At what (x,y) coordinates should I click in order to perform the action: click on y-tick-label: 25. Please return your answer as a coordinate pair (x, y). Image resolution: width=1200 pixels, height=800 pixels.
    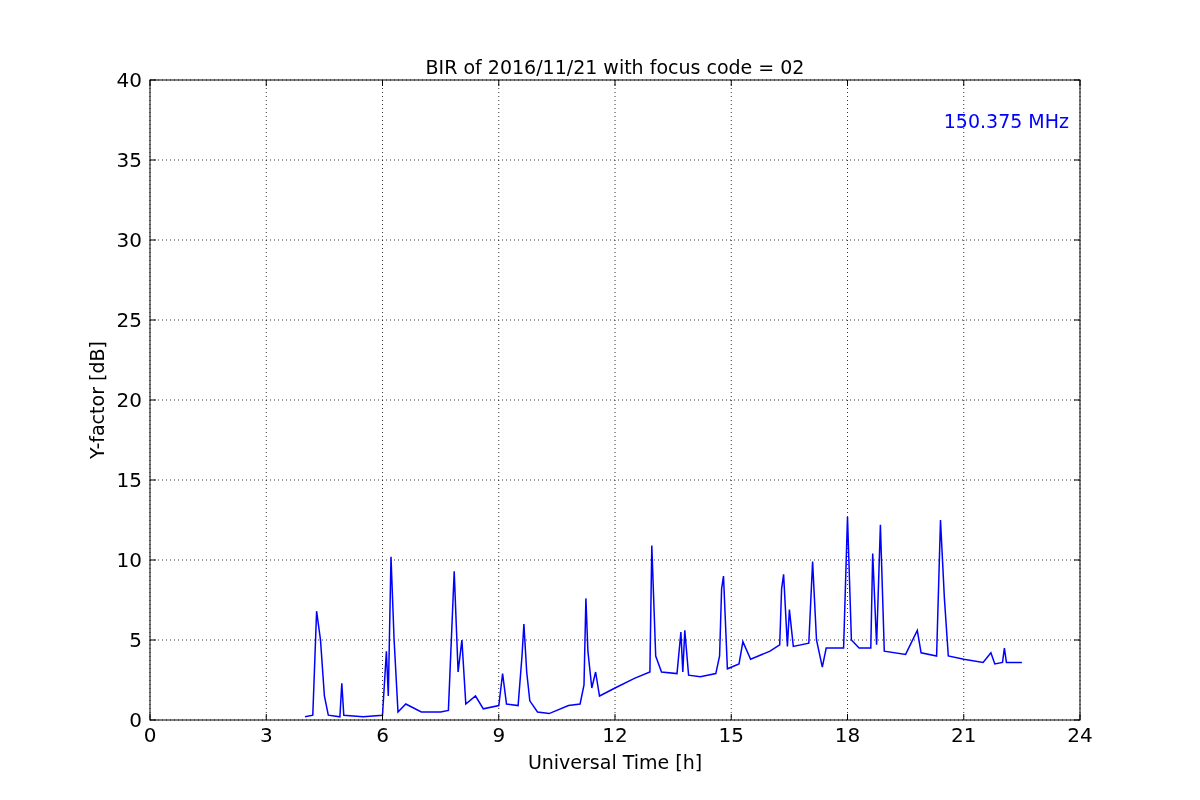
    Looking at the image, I should click on (129, 320).